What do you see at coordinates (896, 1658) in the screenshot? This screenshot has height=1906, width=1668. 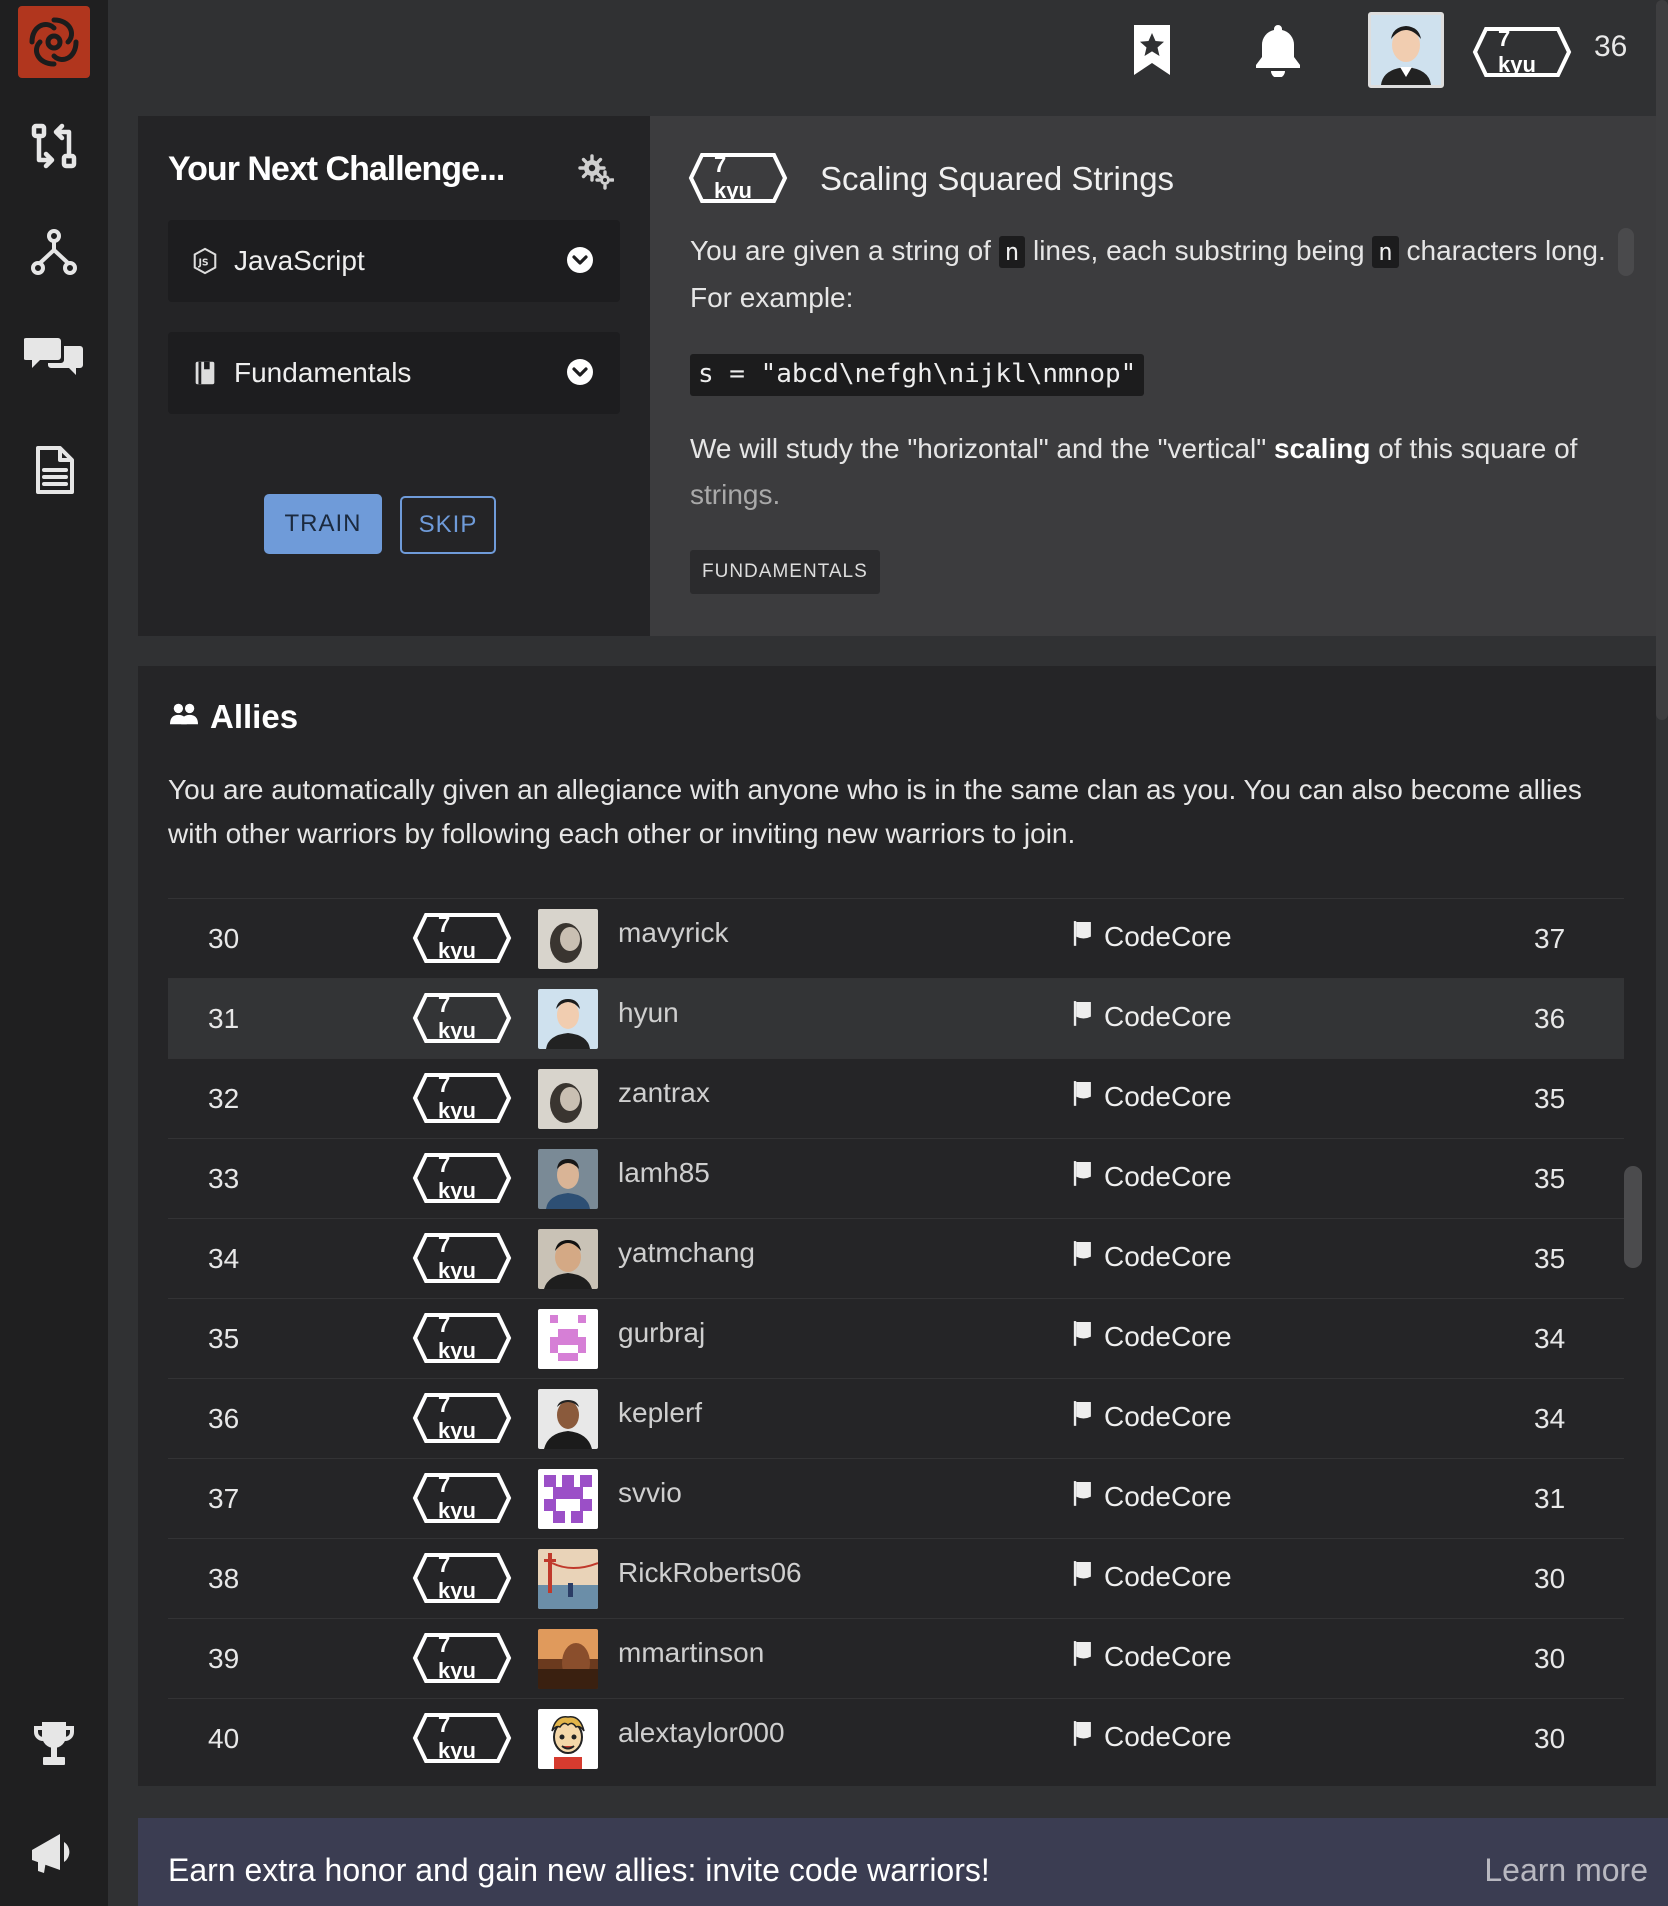 I see `table-row: 39 7 kyu mmartinson CodeCore 30` at bounding box center [896, 1658].